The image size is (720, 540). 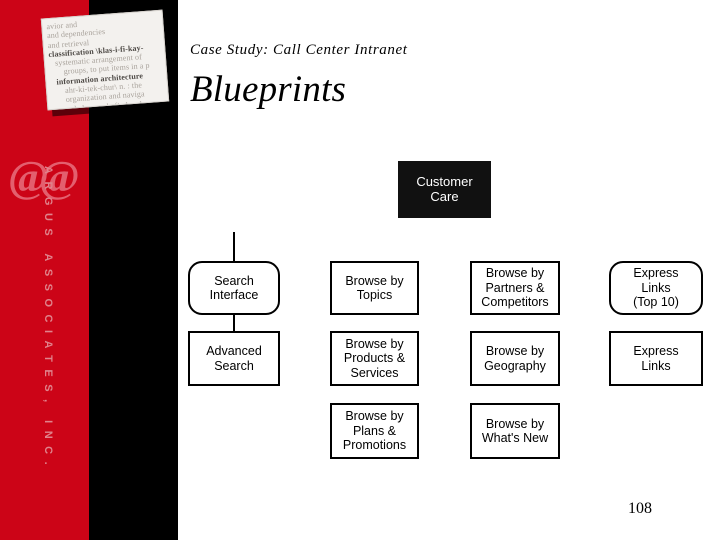 I want to click on diagram-node-express-top: Express Links (Top 10), so click(x=656, y=288).